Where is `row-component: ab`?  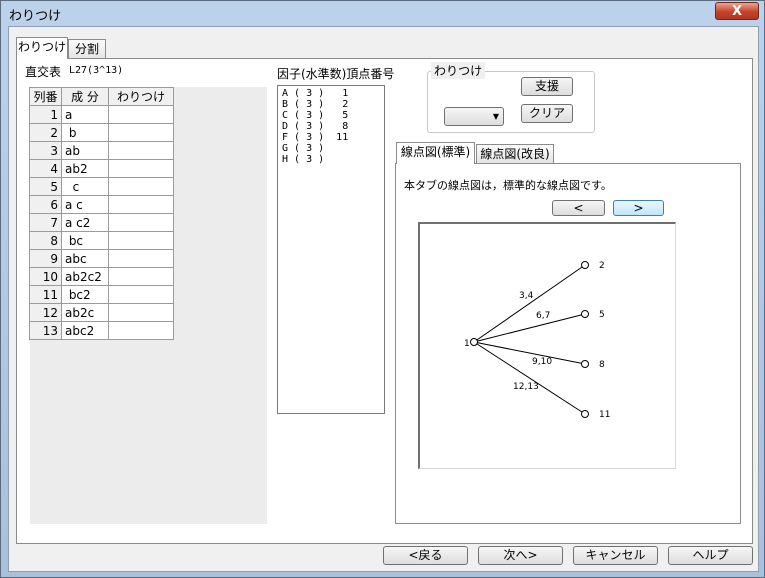 row-component: ab is located at coordinates (85, 150).